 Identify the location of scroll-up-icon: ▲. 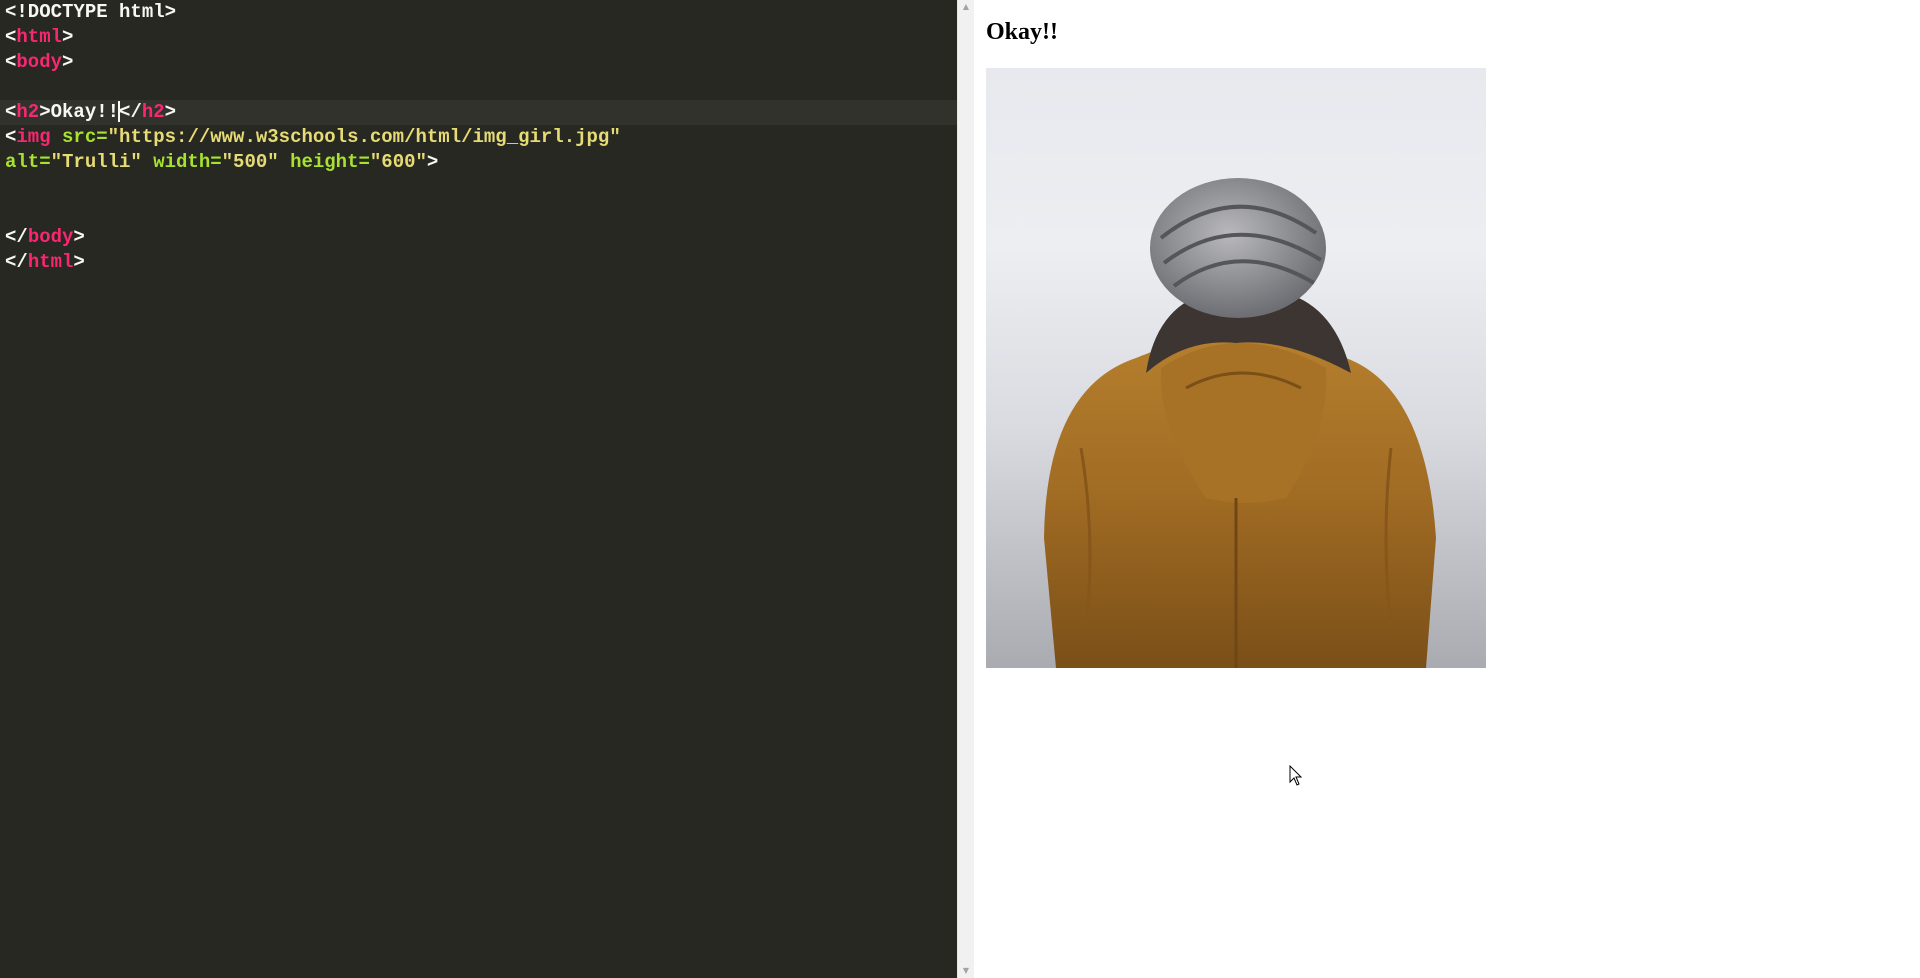
(966, 7).